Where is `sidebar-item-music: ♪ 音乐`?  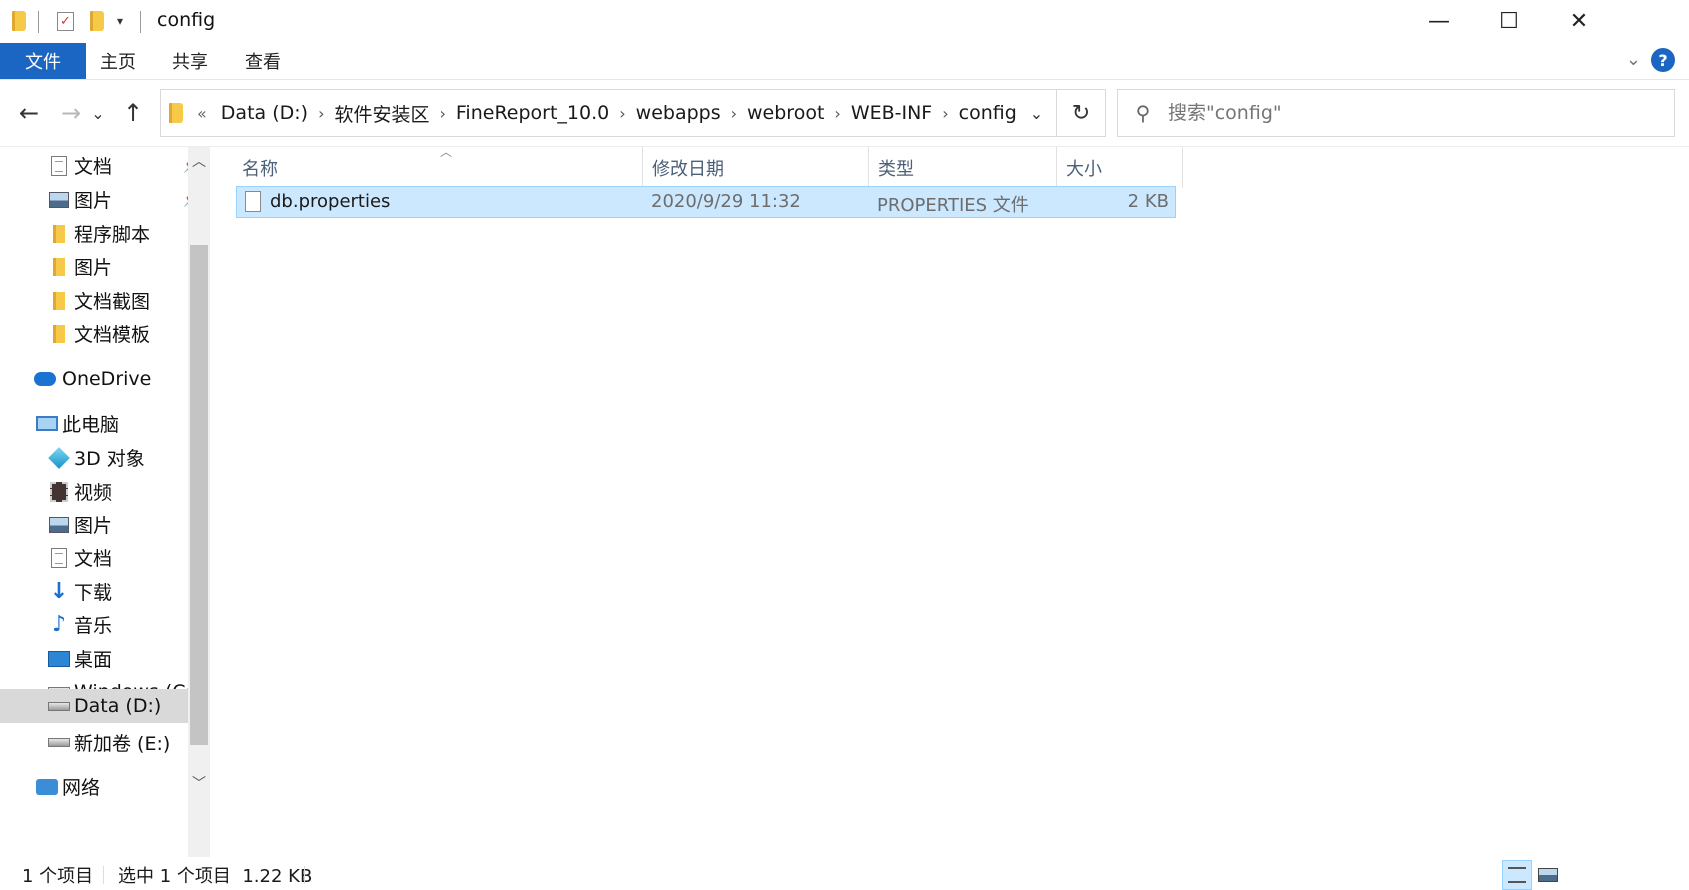
sidebar-item-music: ♪ 音乐 is located at coordinates (103, 624).